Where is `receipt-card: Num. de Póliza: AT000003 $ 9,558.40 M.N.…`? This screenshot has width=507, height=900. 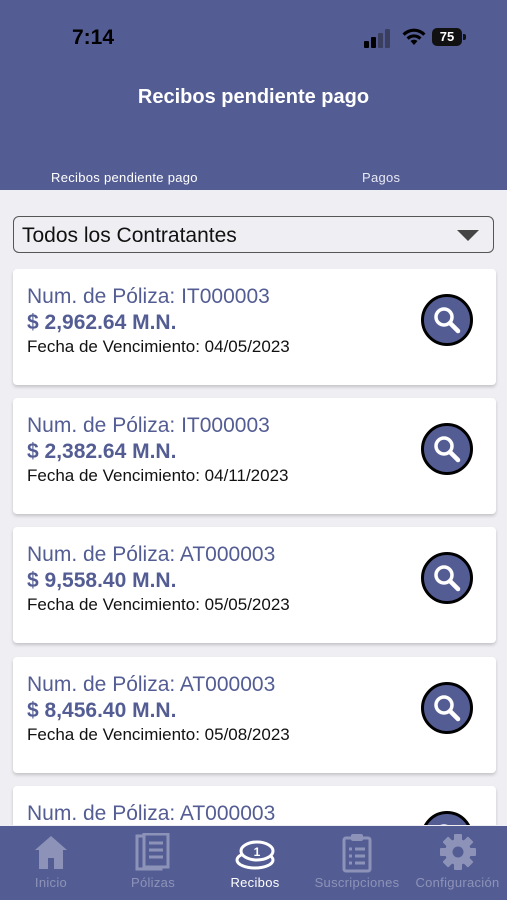 receipt-card: Num. de Póliza: AT000003 $ 9,558.40 M.N.… is located at coordinates (254, 585).